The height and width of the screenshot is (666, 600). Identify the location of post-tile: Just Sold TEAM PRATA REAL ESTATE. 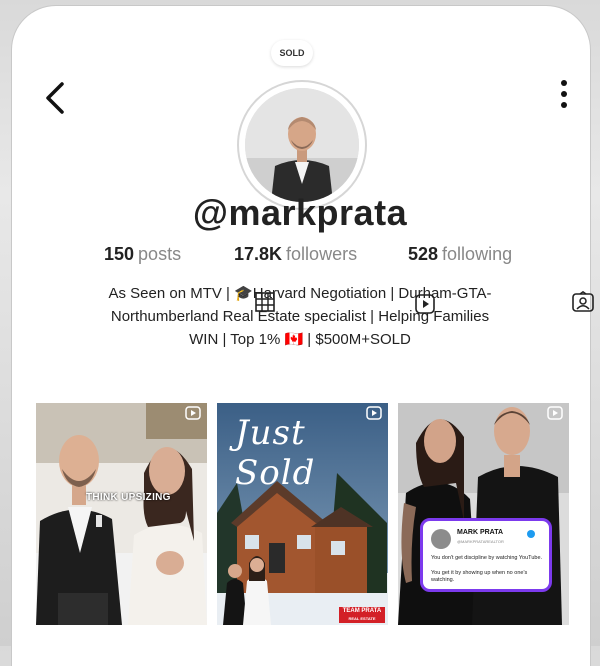
(302, 514).